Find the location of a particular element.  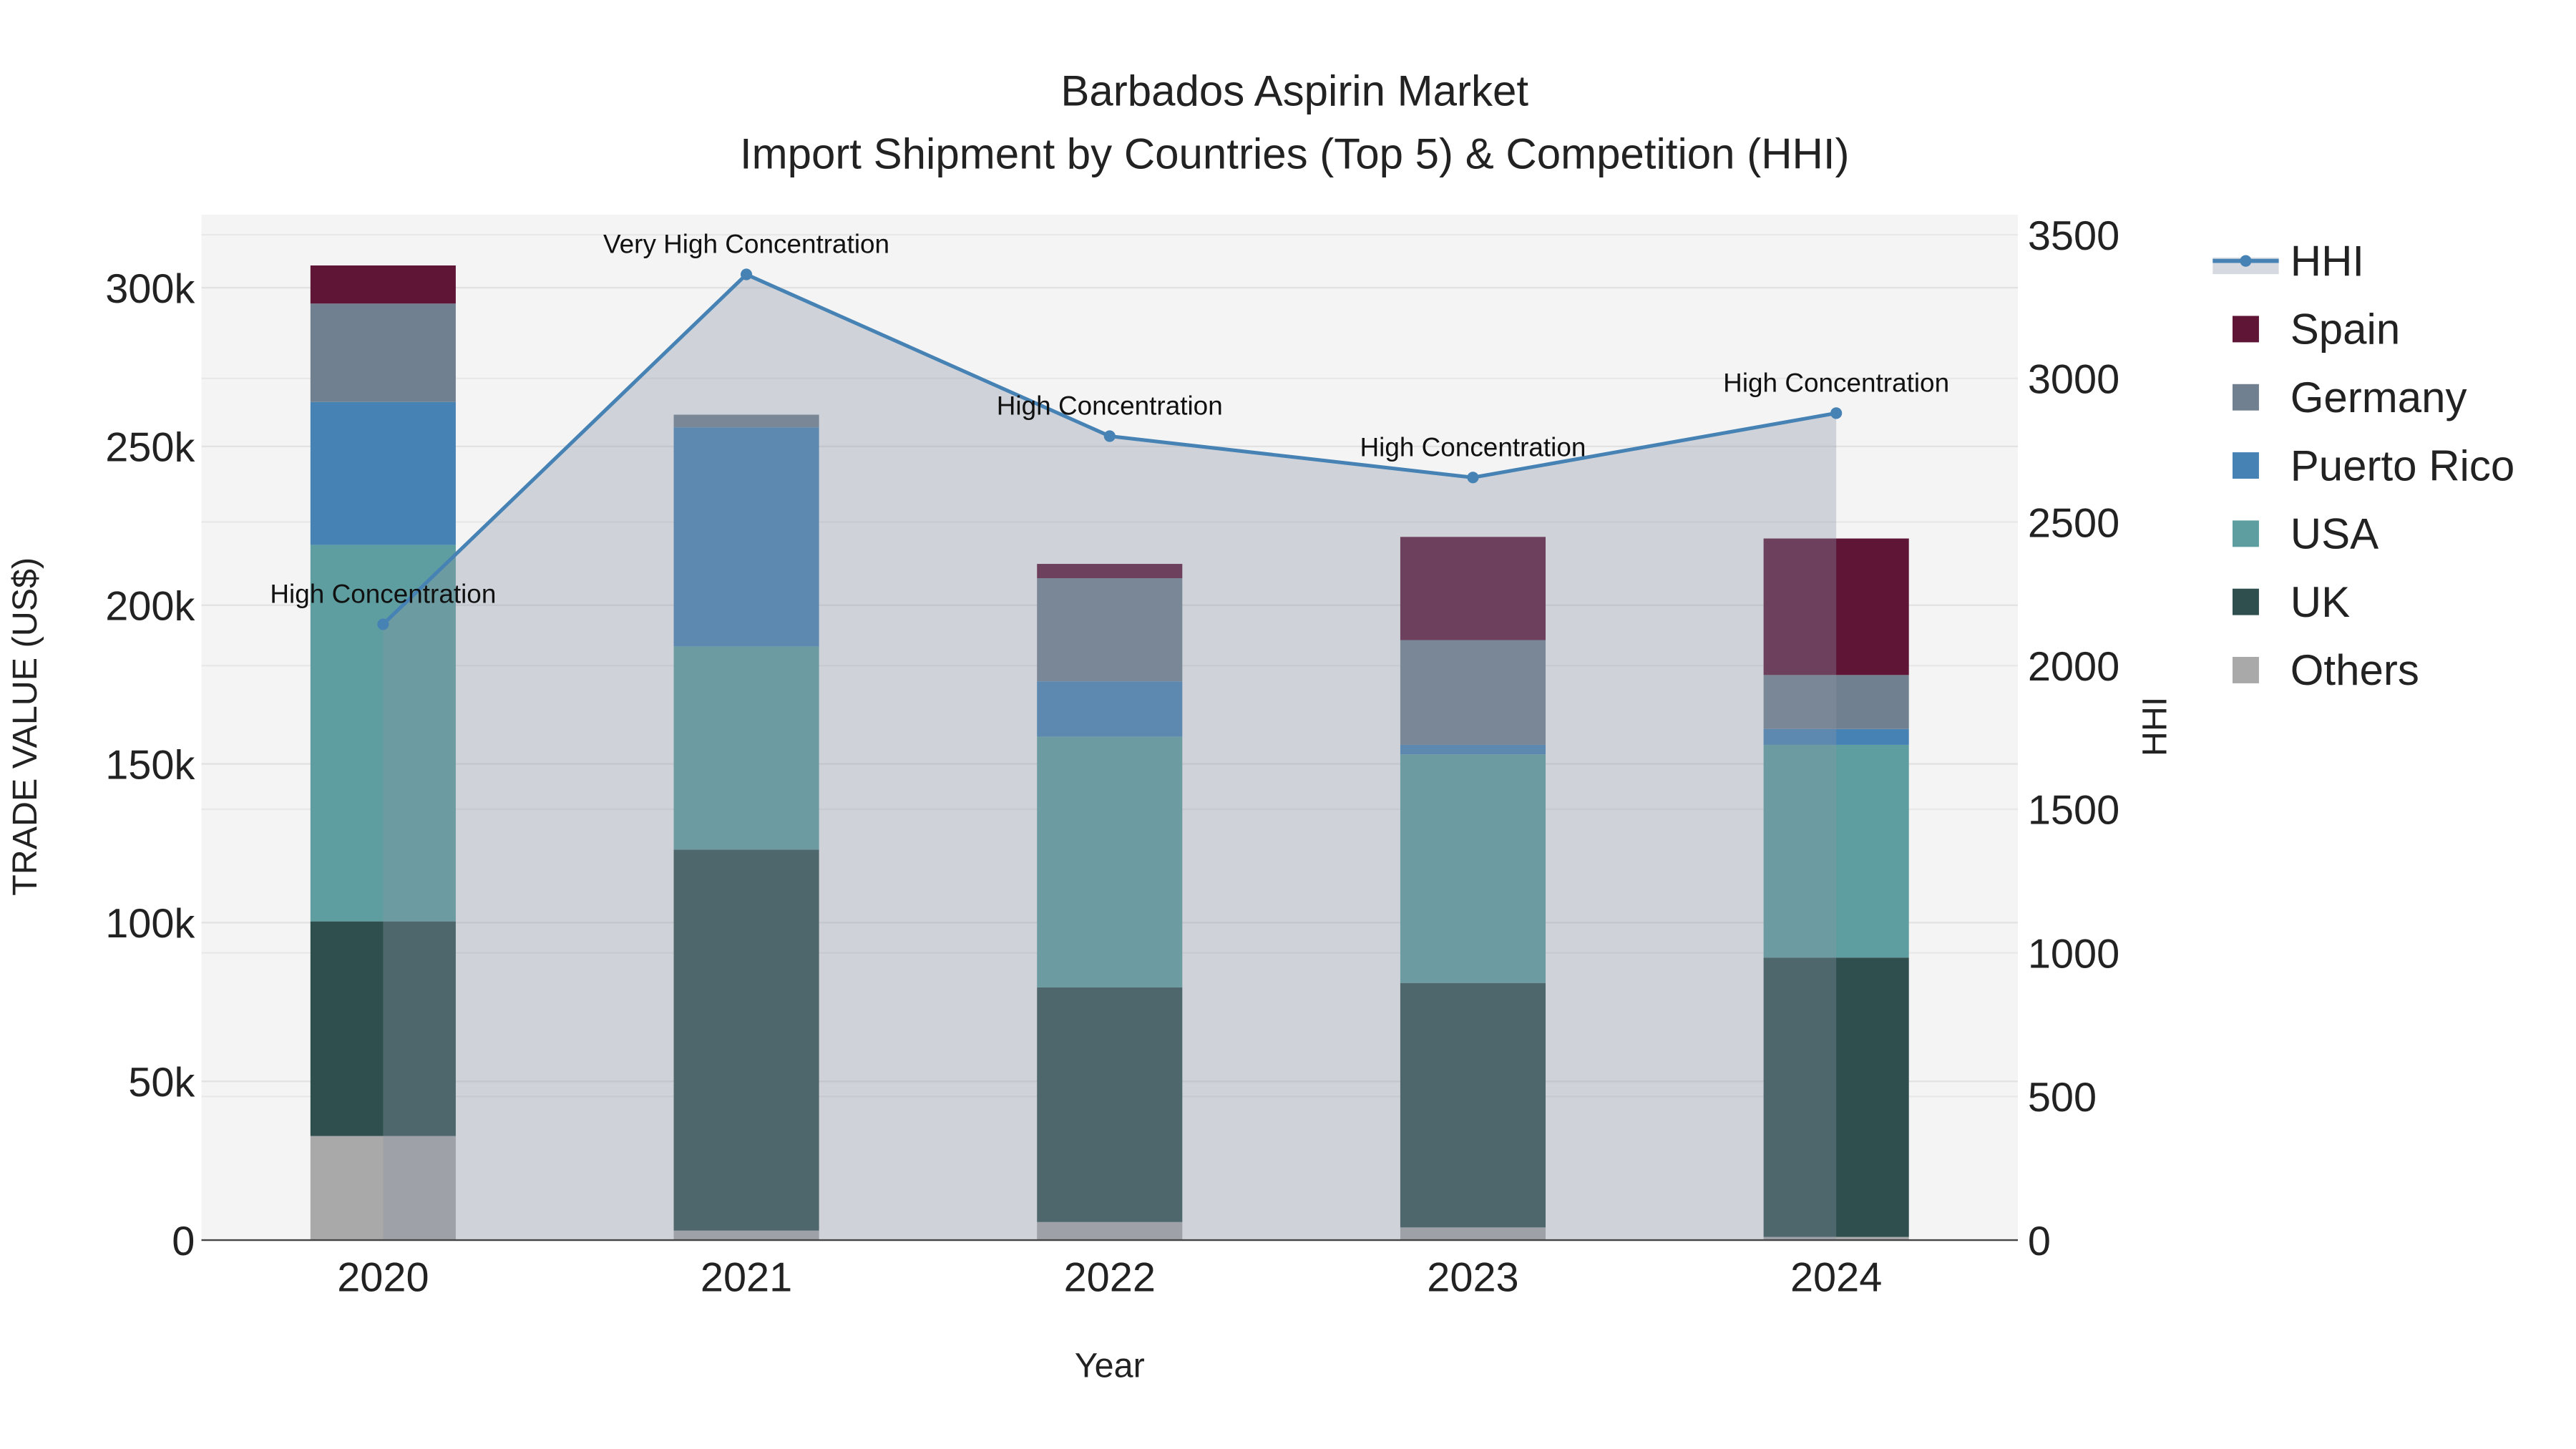

y-tick-label: 0 is located at coordinates (183, 1241).